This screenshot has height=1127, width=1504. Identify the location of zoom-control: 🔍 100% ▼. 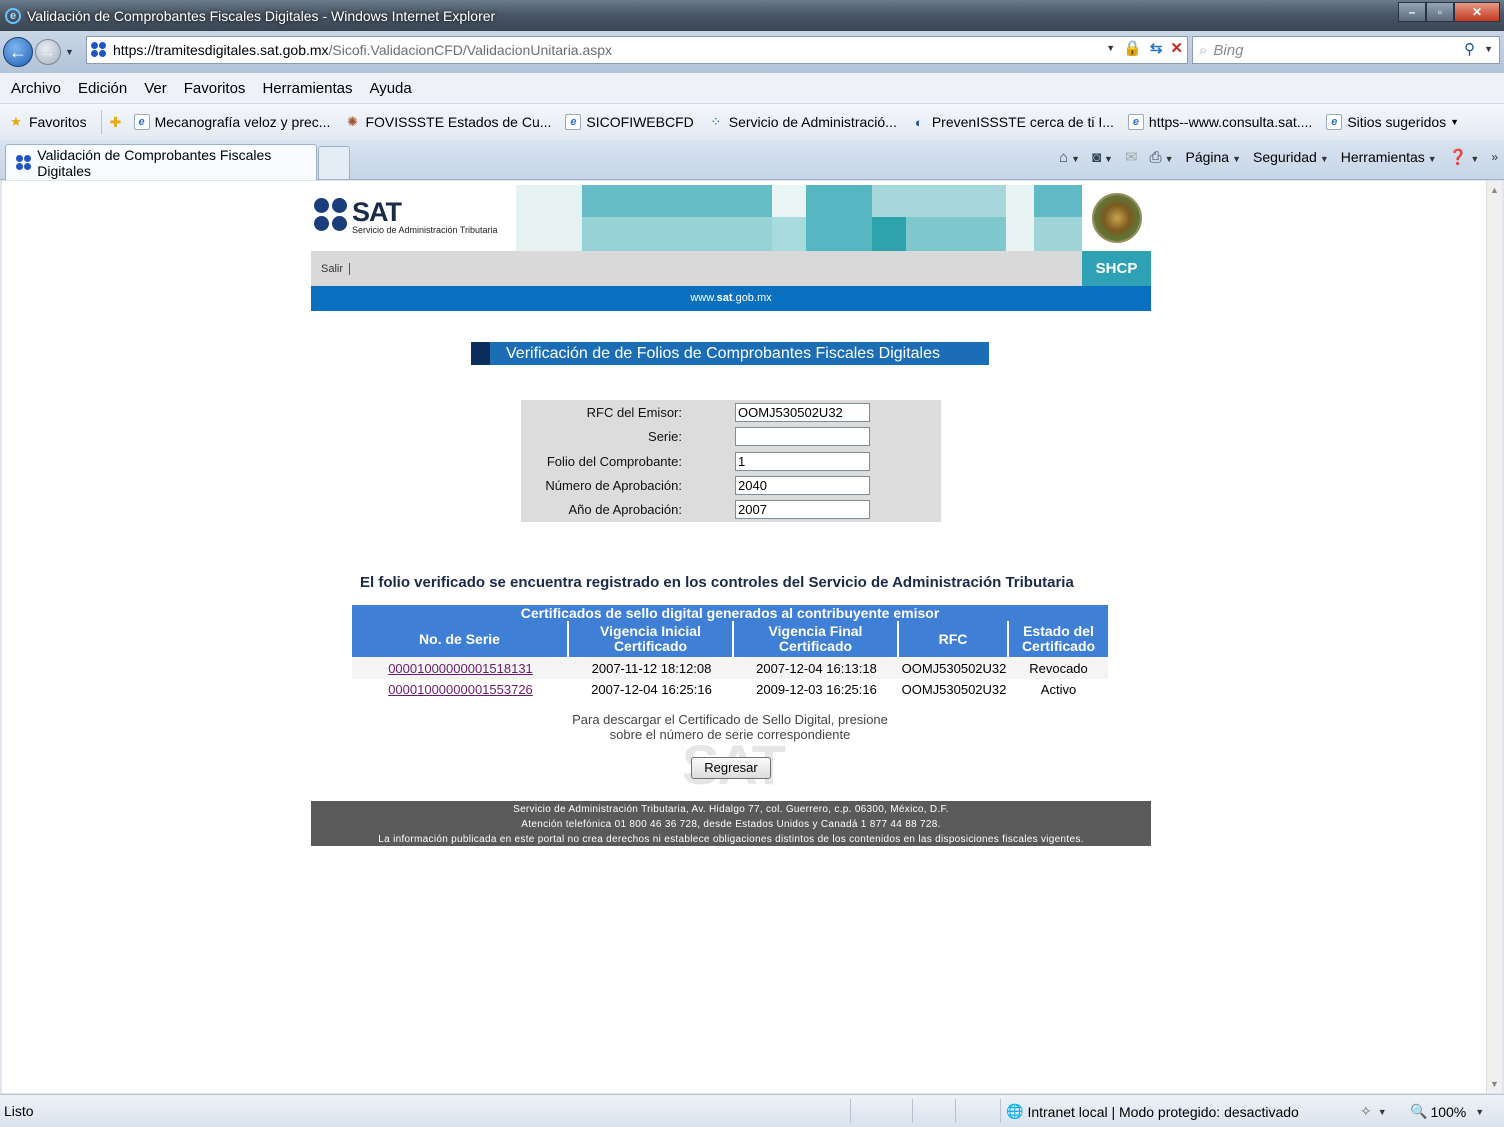
(1447, 1111).